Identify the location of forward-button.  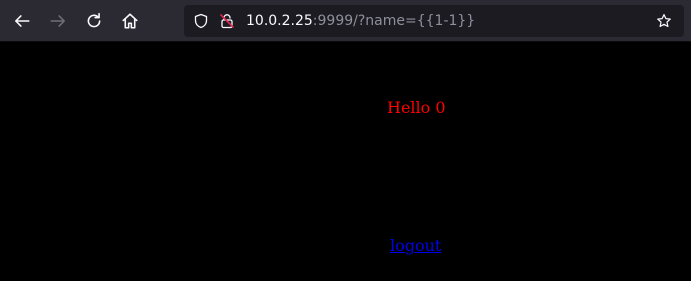
(58, 21).